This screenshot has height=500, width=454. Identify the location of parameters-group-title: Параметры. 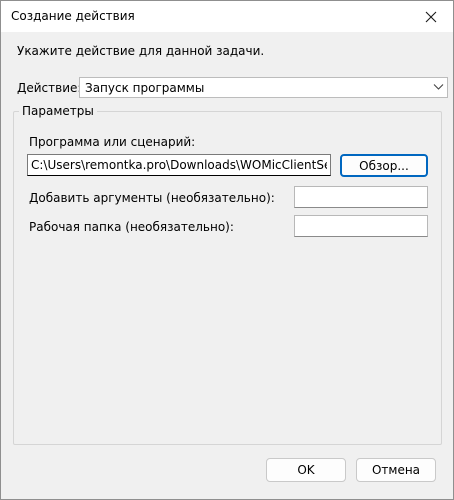
(58, 111).